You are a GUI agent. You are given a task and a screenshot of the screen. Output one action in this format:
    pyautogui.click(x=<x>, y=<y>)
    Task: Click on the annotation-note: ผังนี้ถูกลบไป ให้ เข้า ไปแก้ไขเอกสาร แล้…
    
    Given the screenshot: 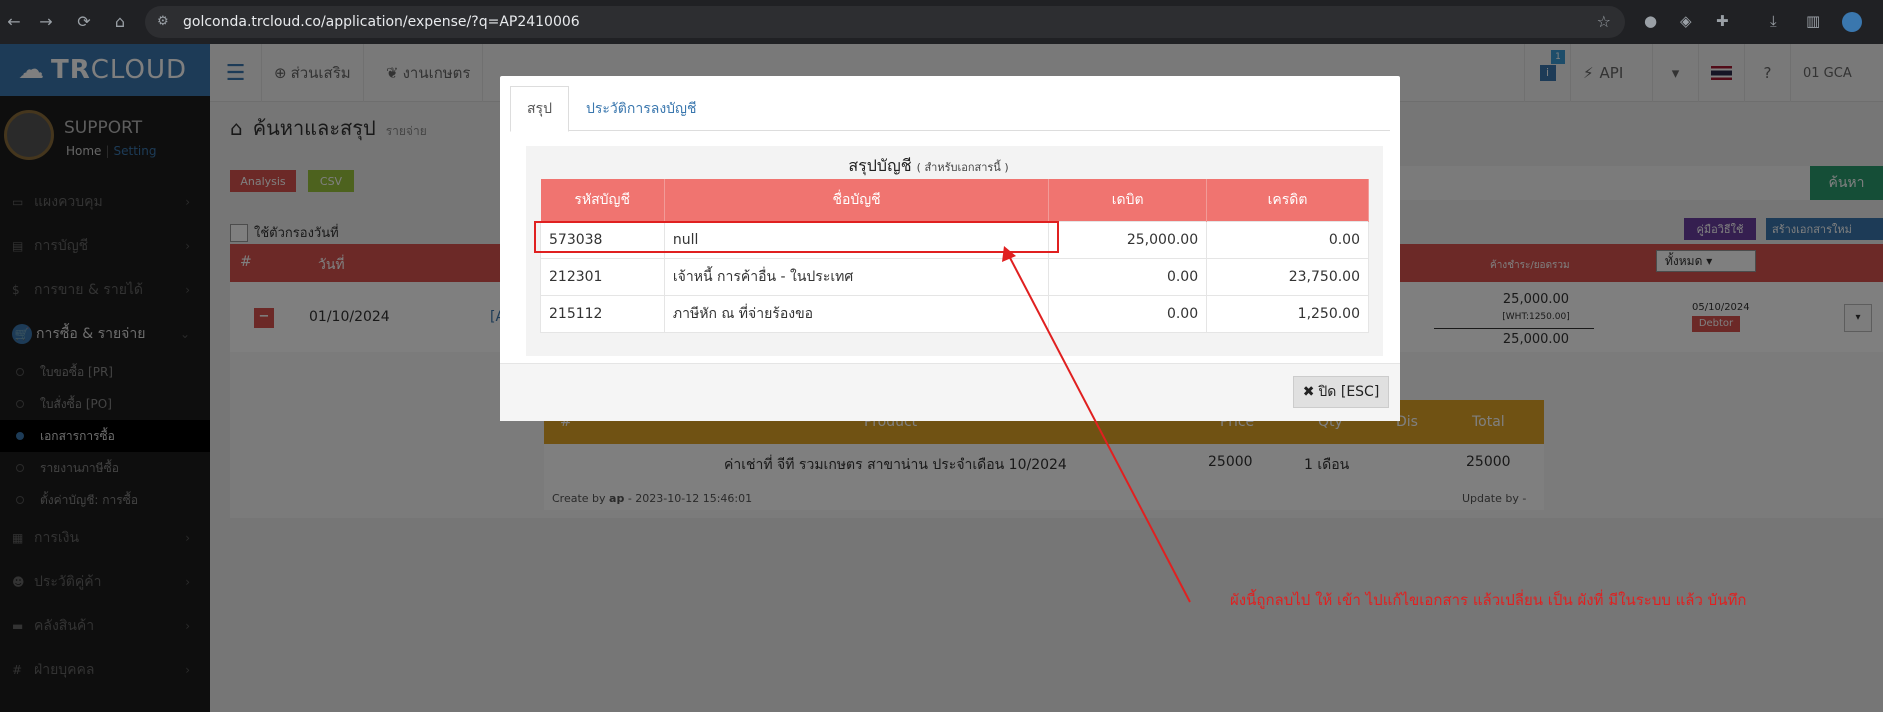 What is the action you would take?
    pyautogui.click(x=1488, y=600)
    